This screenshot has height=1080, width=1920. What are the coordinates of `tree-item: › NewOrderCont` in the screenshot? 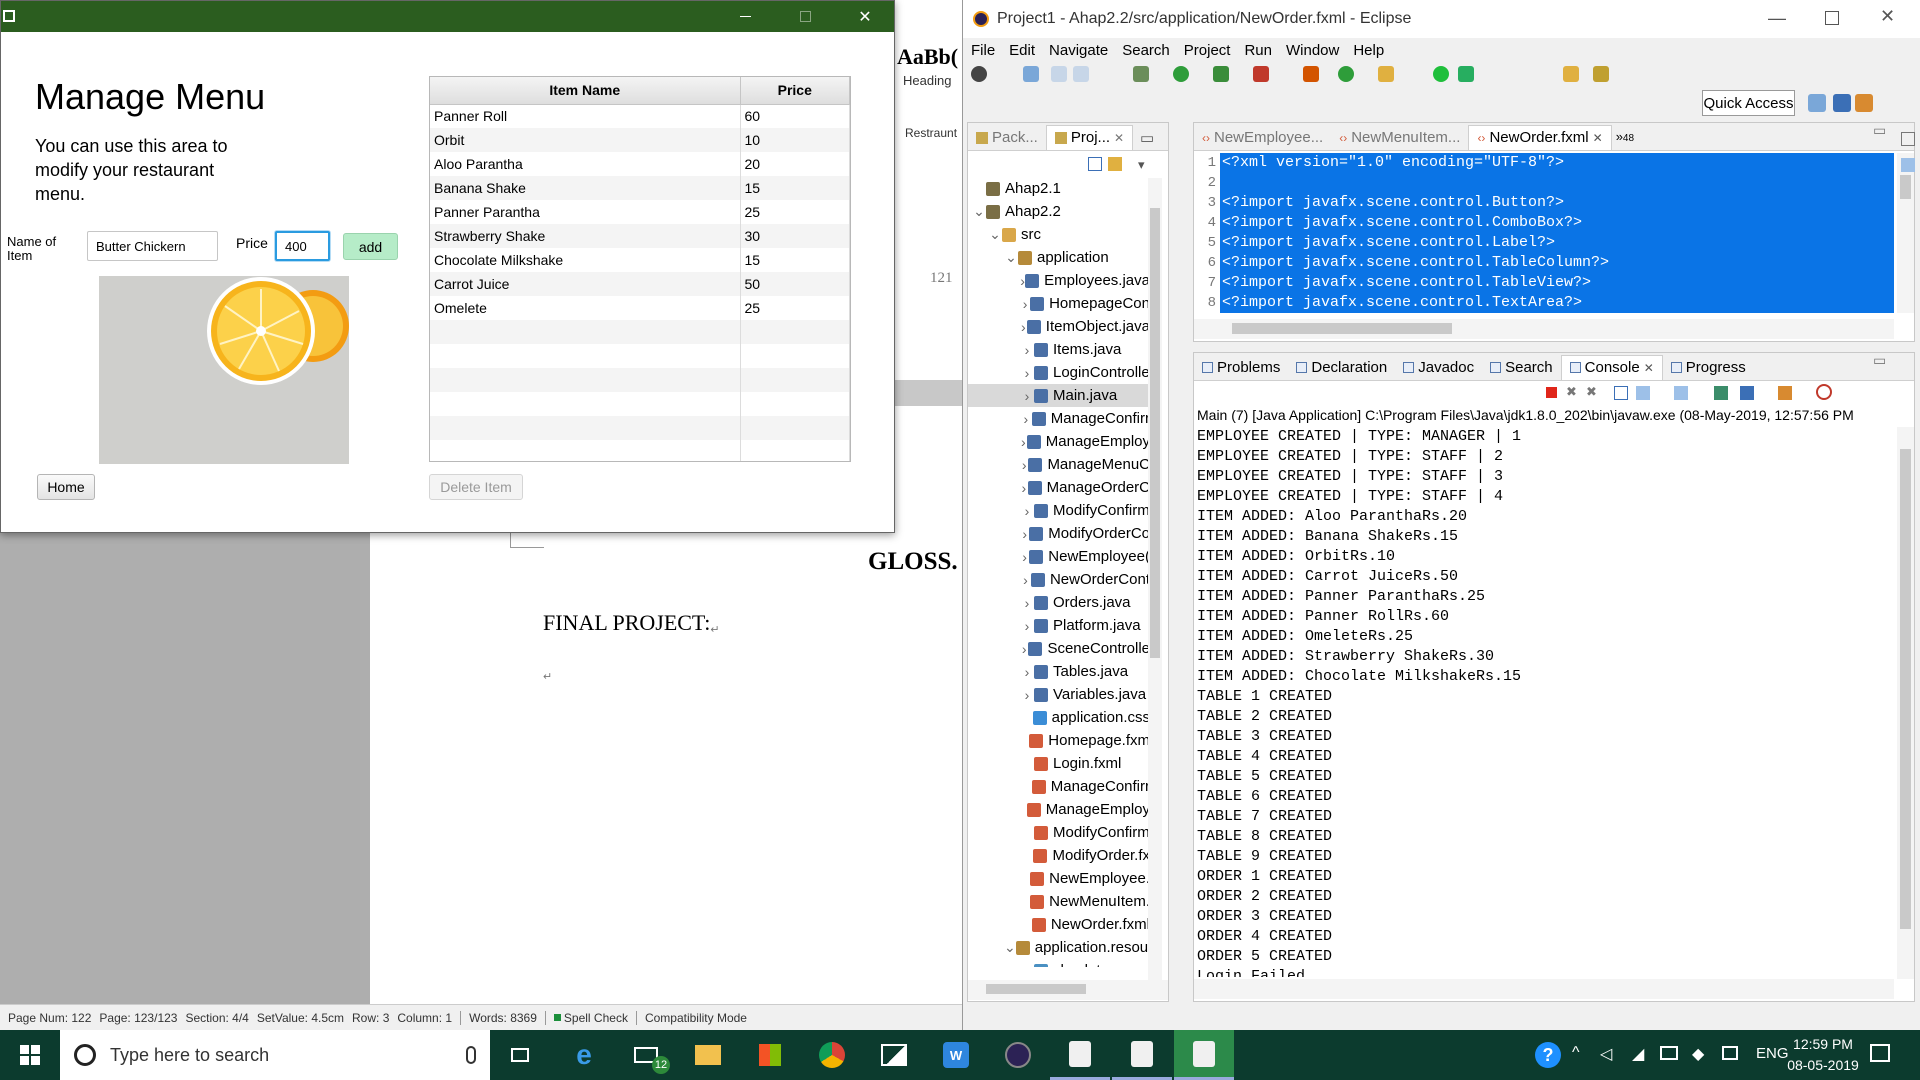 It's located at (1059, 579).